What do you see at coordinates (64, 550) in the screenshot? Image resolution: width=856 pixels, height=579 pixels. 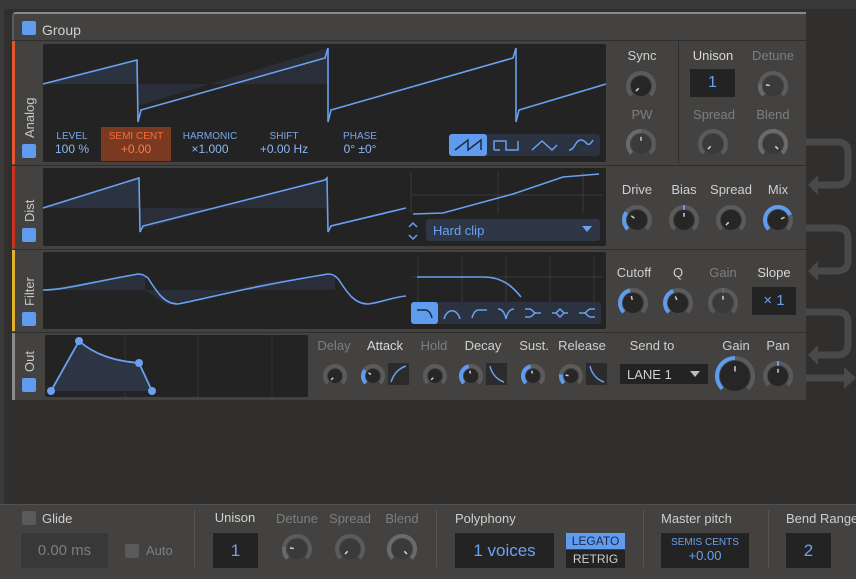 I see `glide-time-input: 0.00 ms` at bounding box center [64, 550].